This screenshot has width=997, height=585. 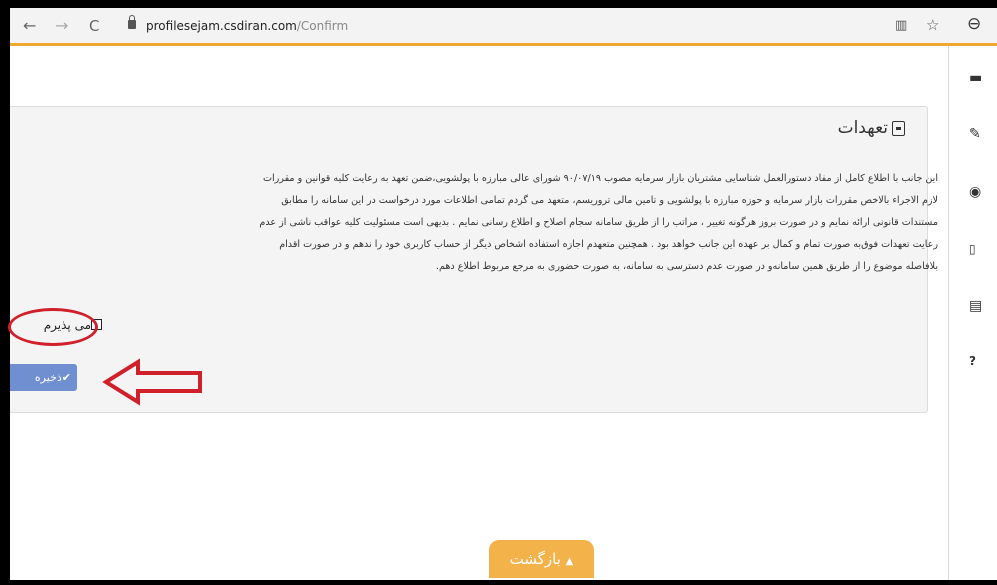 I want to click on url-host: profilesejam.csdiran.com, so click(x=221, y=26).